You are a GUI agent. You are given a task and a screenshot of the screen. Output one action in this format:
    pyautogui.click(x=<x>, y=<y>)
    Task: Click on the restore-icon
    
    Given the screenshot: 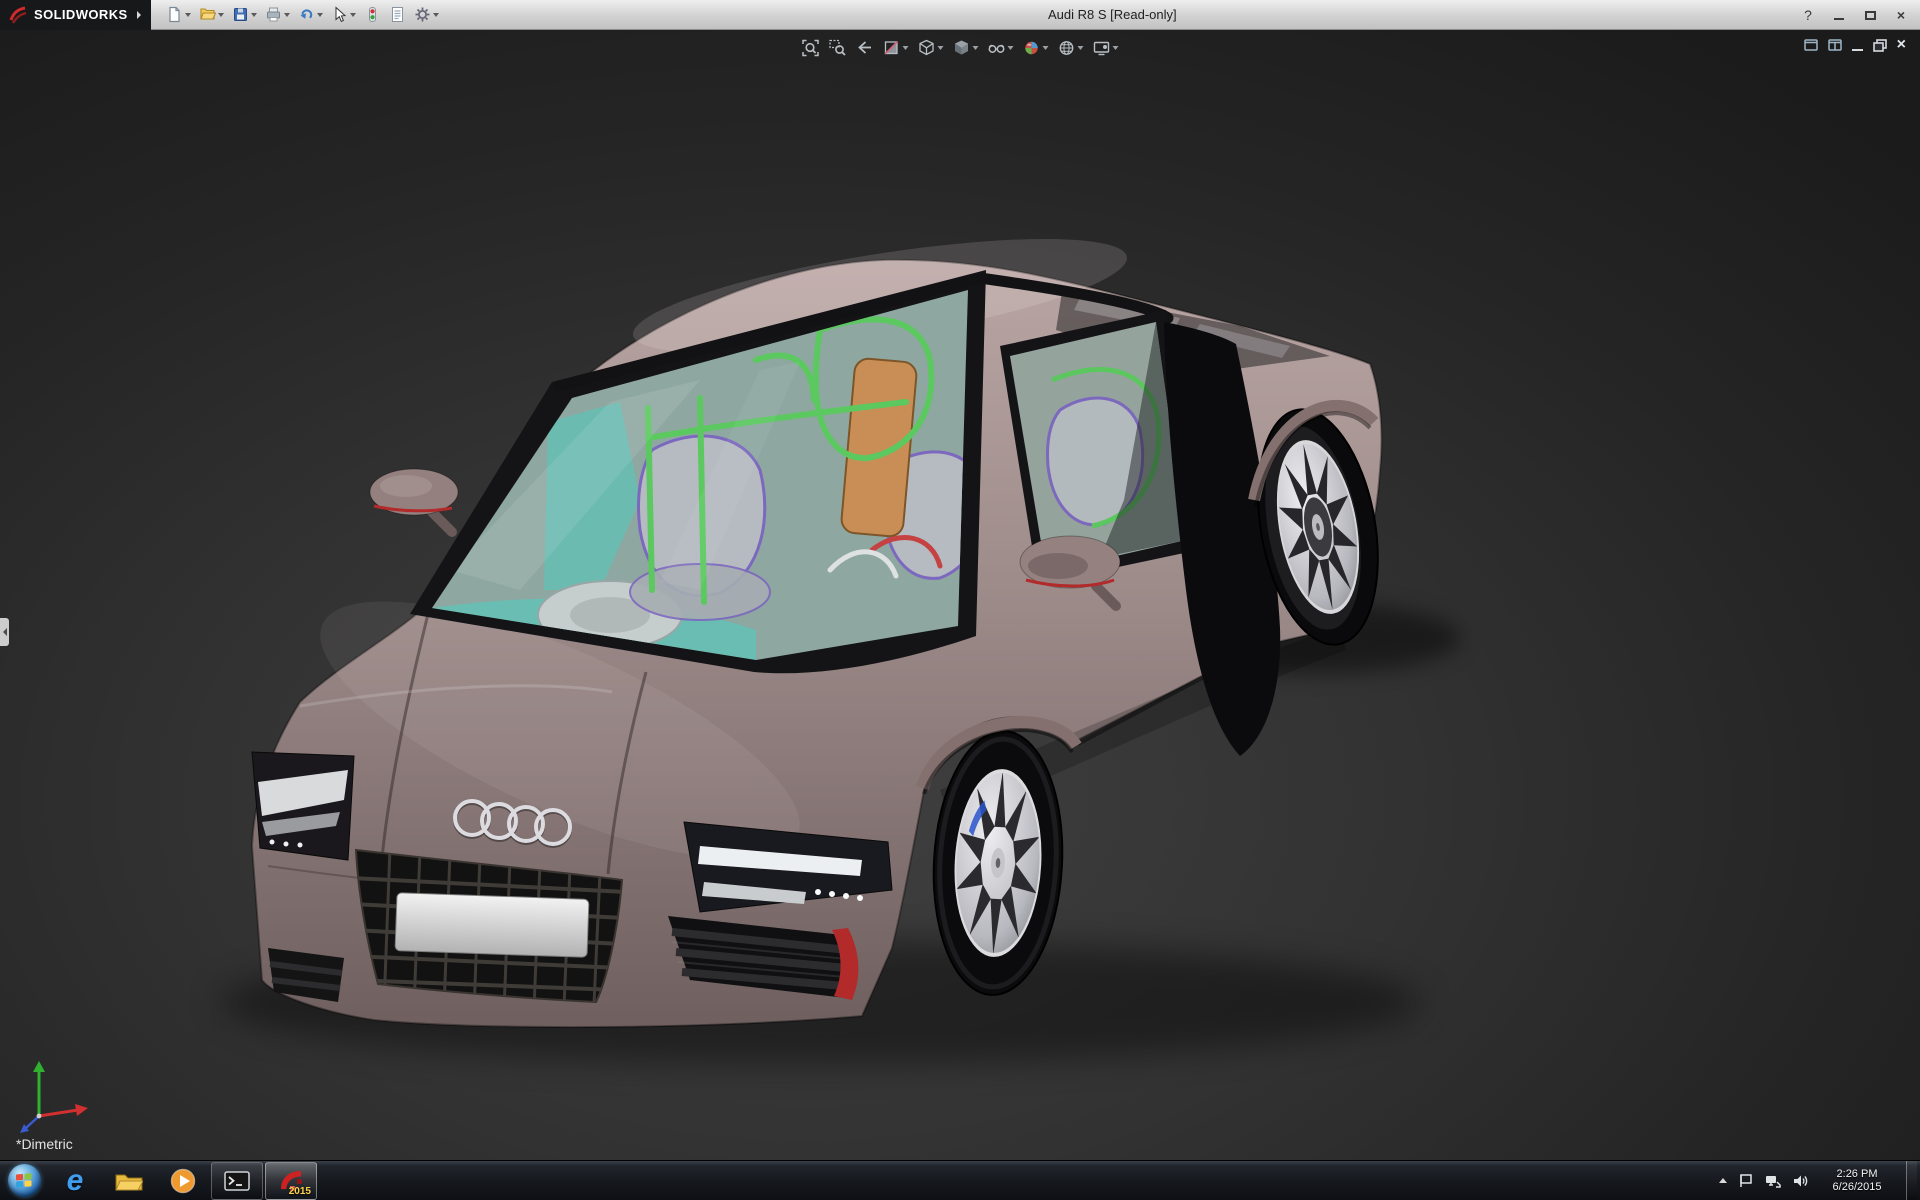 What is the action you would take?
    pyautogui.click(x=1879, y=45)
    